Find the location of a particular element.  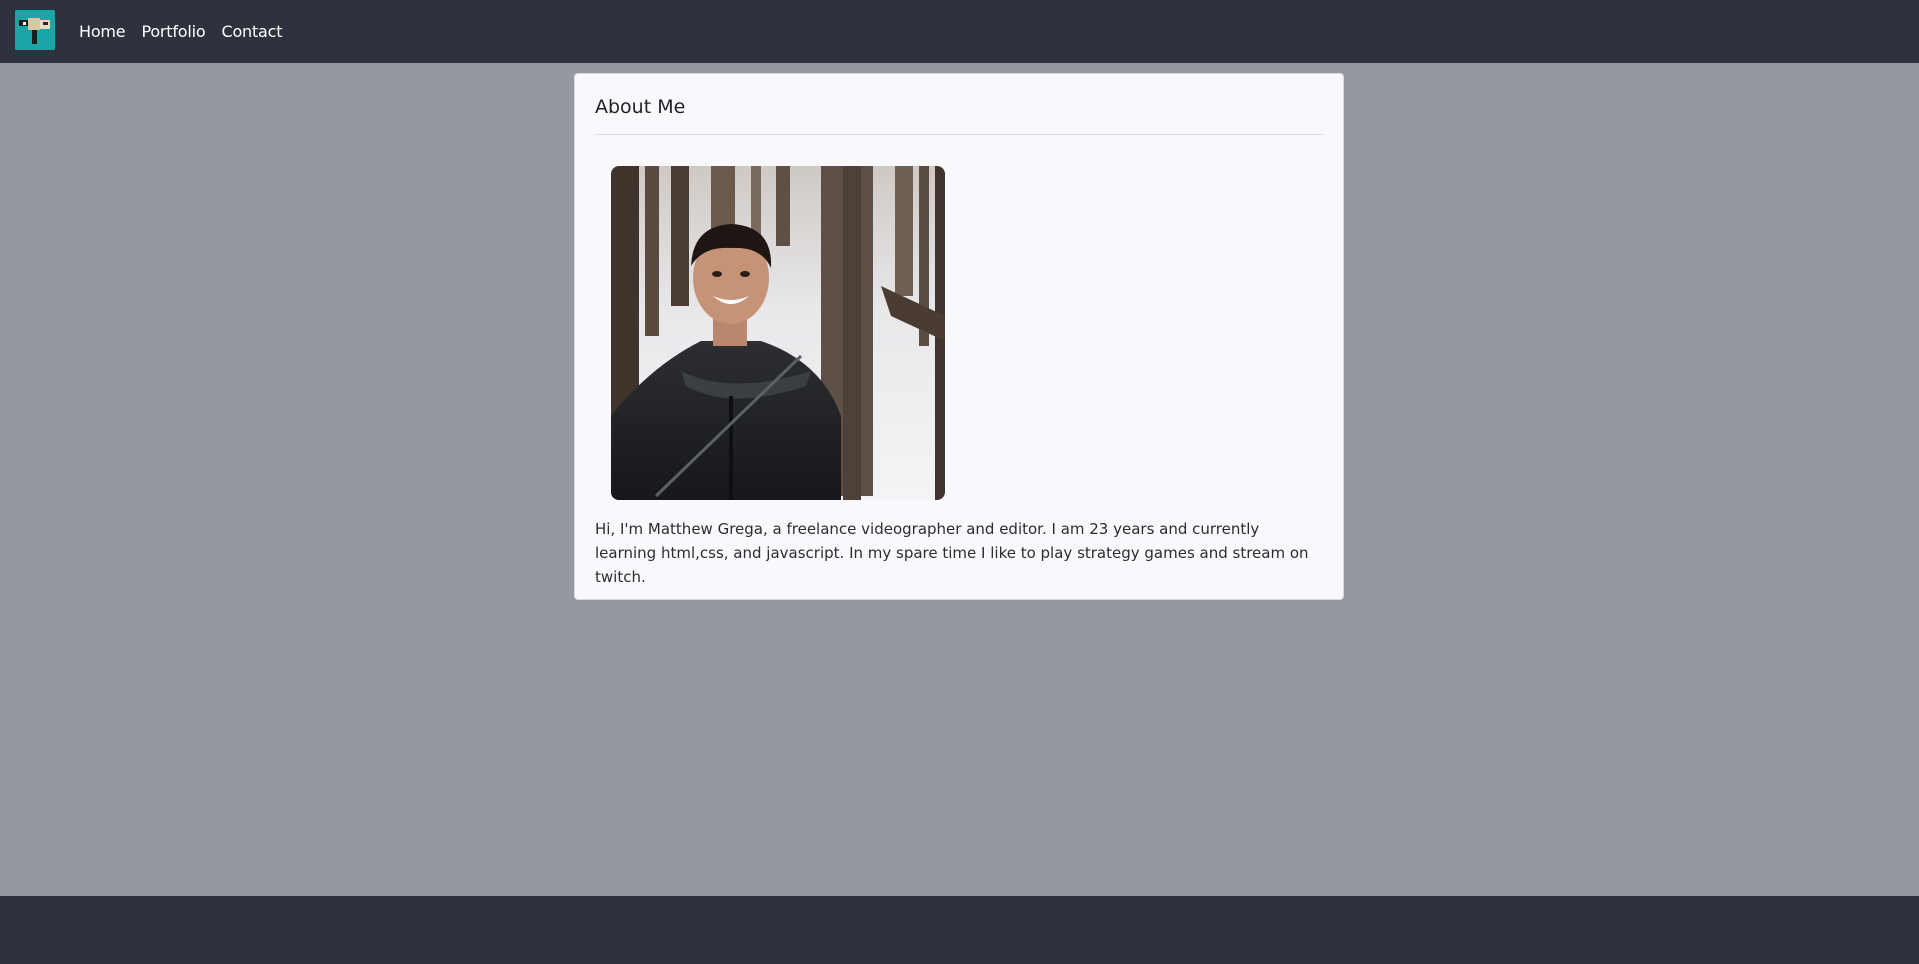

card-divider is located at coordinates (959, 134).